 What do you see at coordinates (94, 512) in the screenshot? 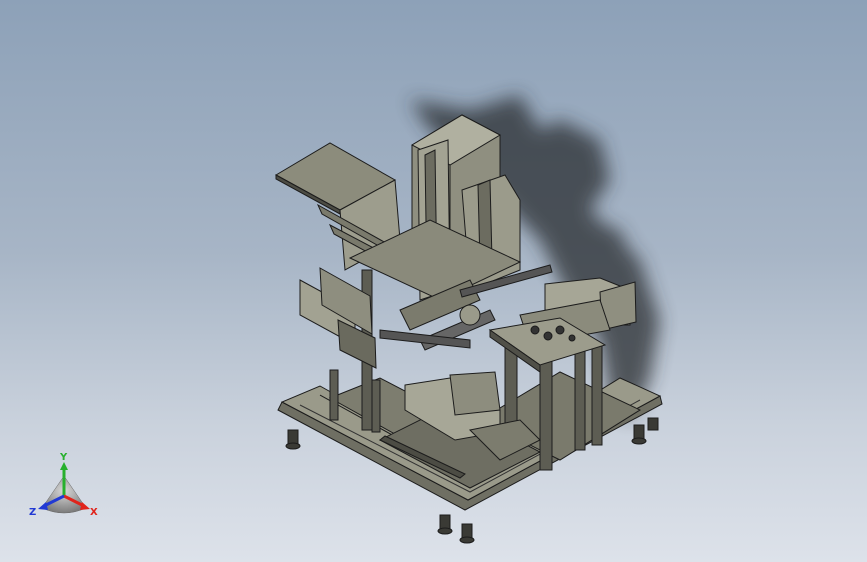
I see `triad-x-label: X` at bounding box center [94, 512].